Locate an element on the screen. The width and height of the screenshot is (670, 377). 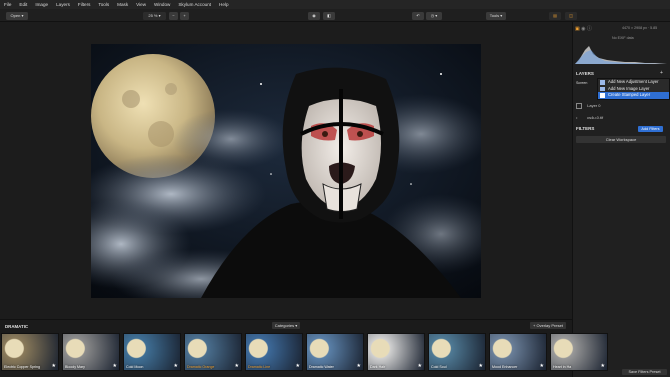
menu-mask: Mask is located at coordinates (122, 4).